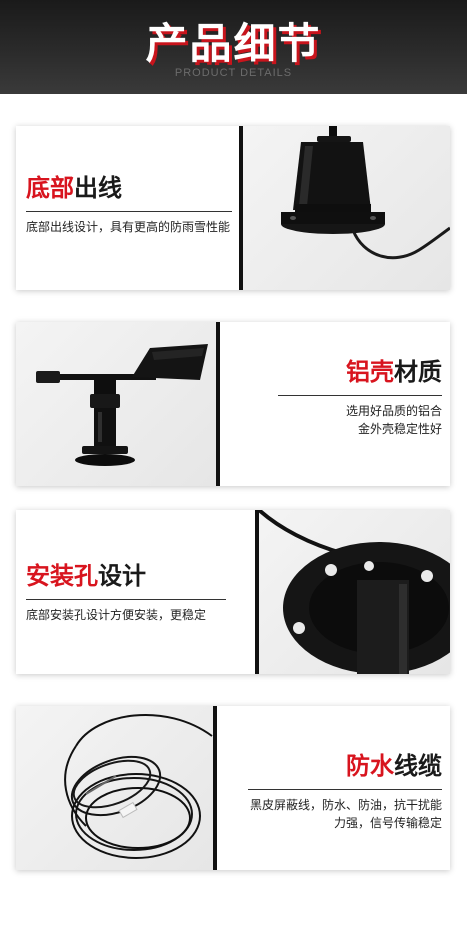  Describe the element at coordinates (129, 185) in the screenshot. I see `detail-title: 底部出线` at that location.